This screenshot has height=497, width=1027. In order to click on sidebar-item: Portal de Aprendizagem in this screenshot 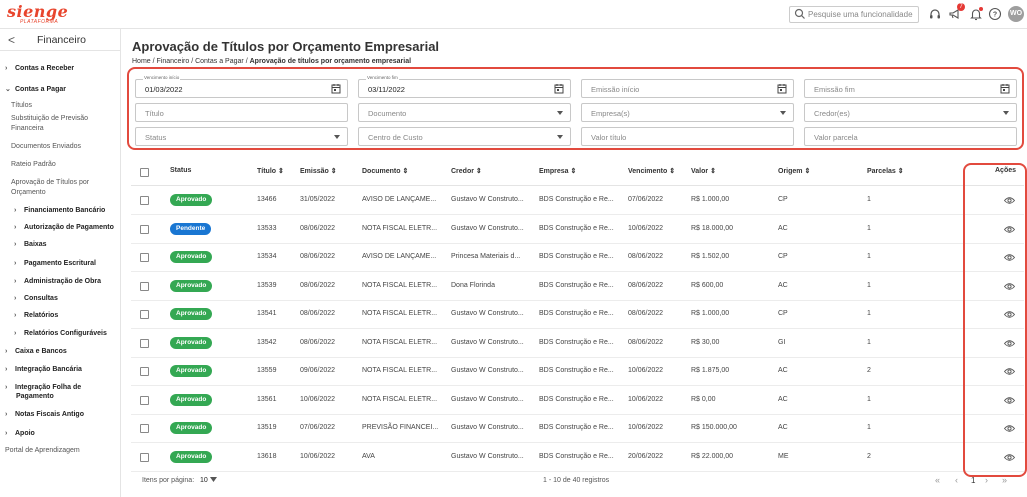, I will do `click(42, 450)`.